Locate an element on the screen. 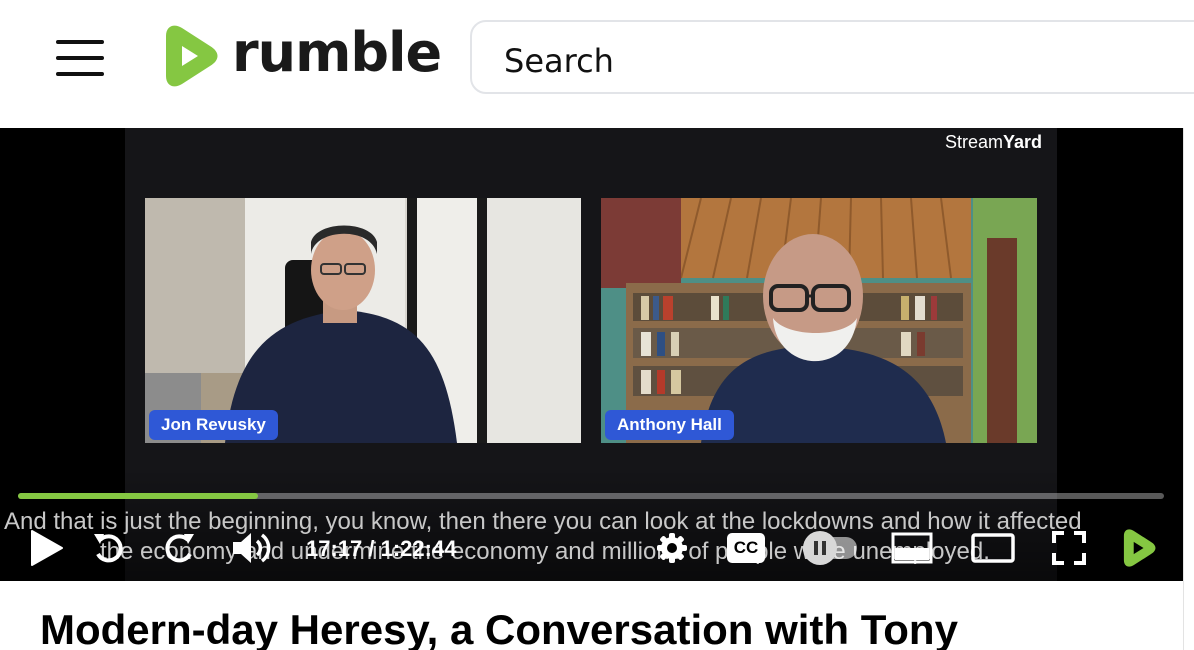 The width and height of the screenshot is (1194, 650). rumble-logo: rumble is located at coordinates (300, 54).